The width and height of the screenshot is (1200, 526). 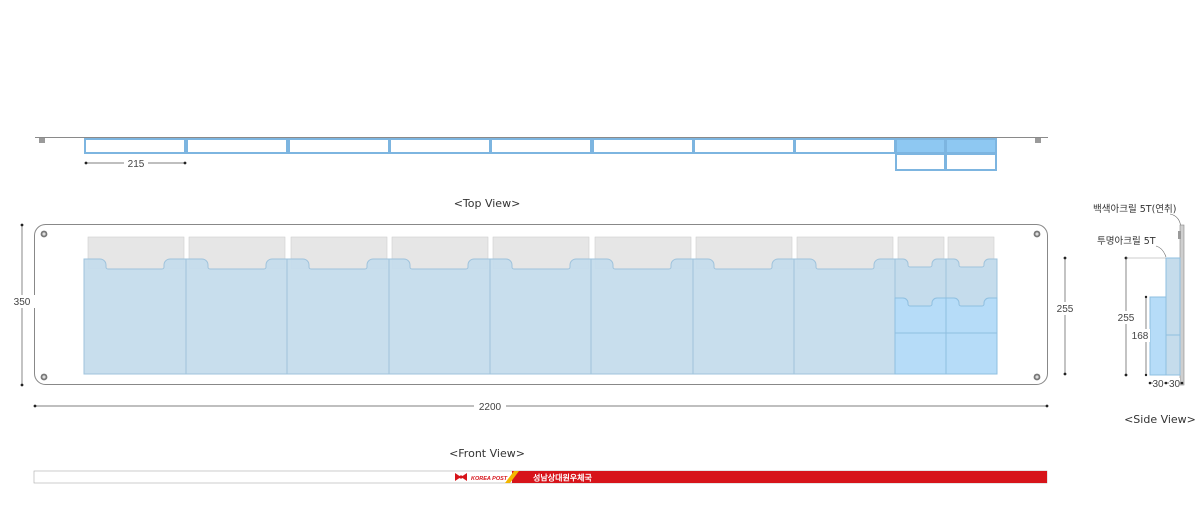 What do you see at coordinates (487, 453) in the screenshot?
I see `front-view-caption: <Front View>` at bounding box center [487, 453].